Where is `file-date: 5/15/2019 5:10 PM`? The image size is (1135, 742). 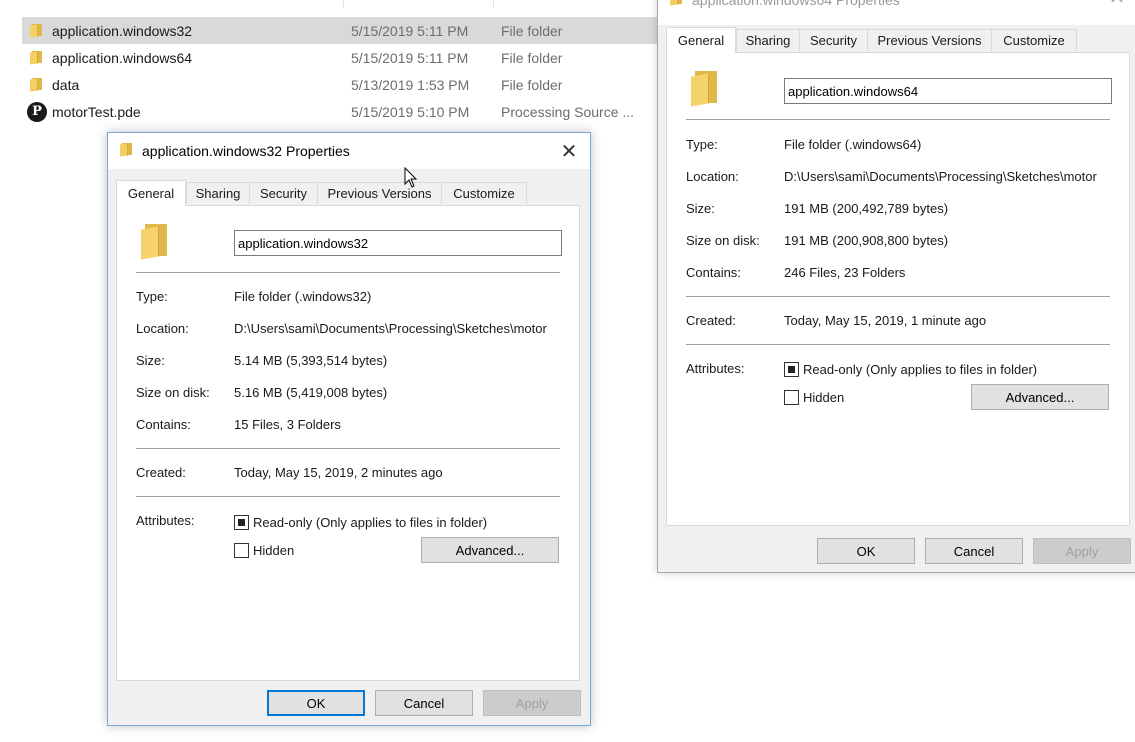 file-date: 5/15/2019 5:10 PM is located at coordinates (410, 111).